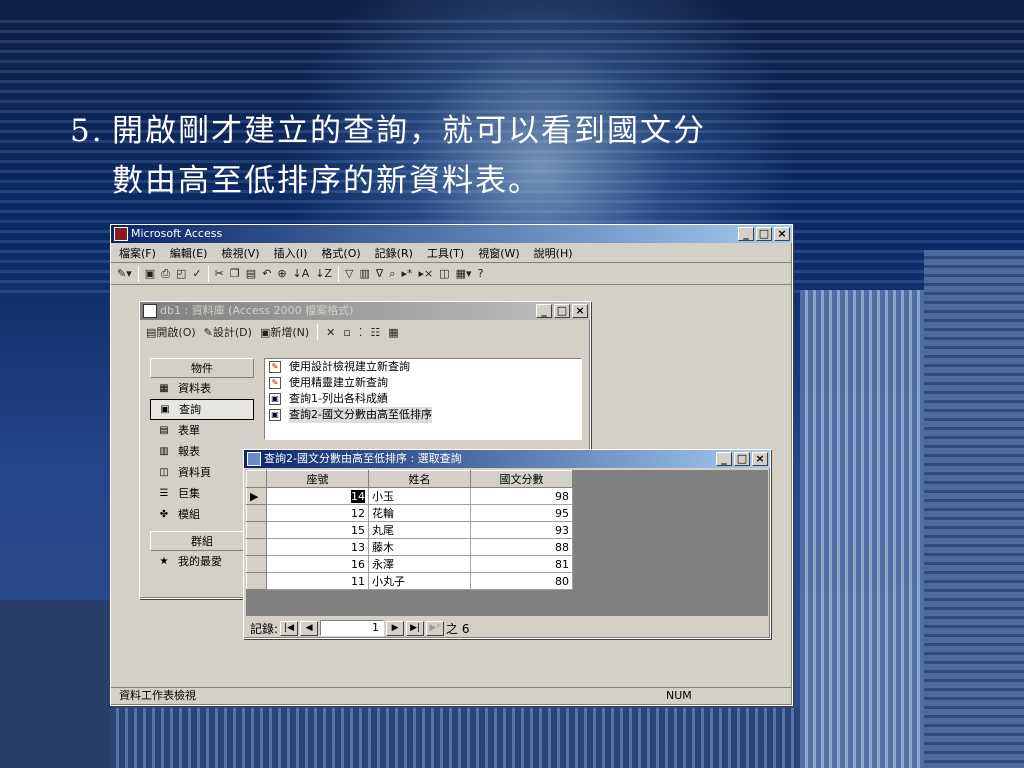 The image size is (1024, 768). What do you see at coordinates (349, 273) in the screenshot?
I see `filter-icon: ▽` at bounding box center [349, 273].